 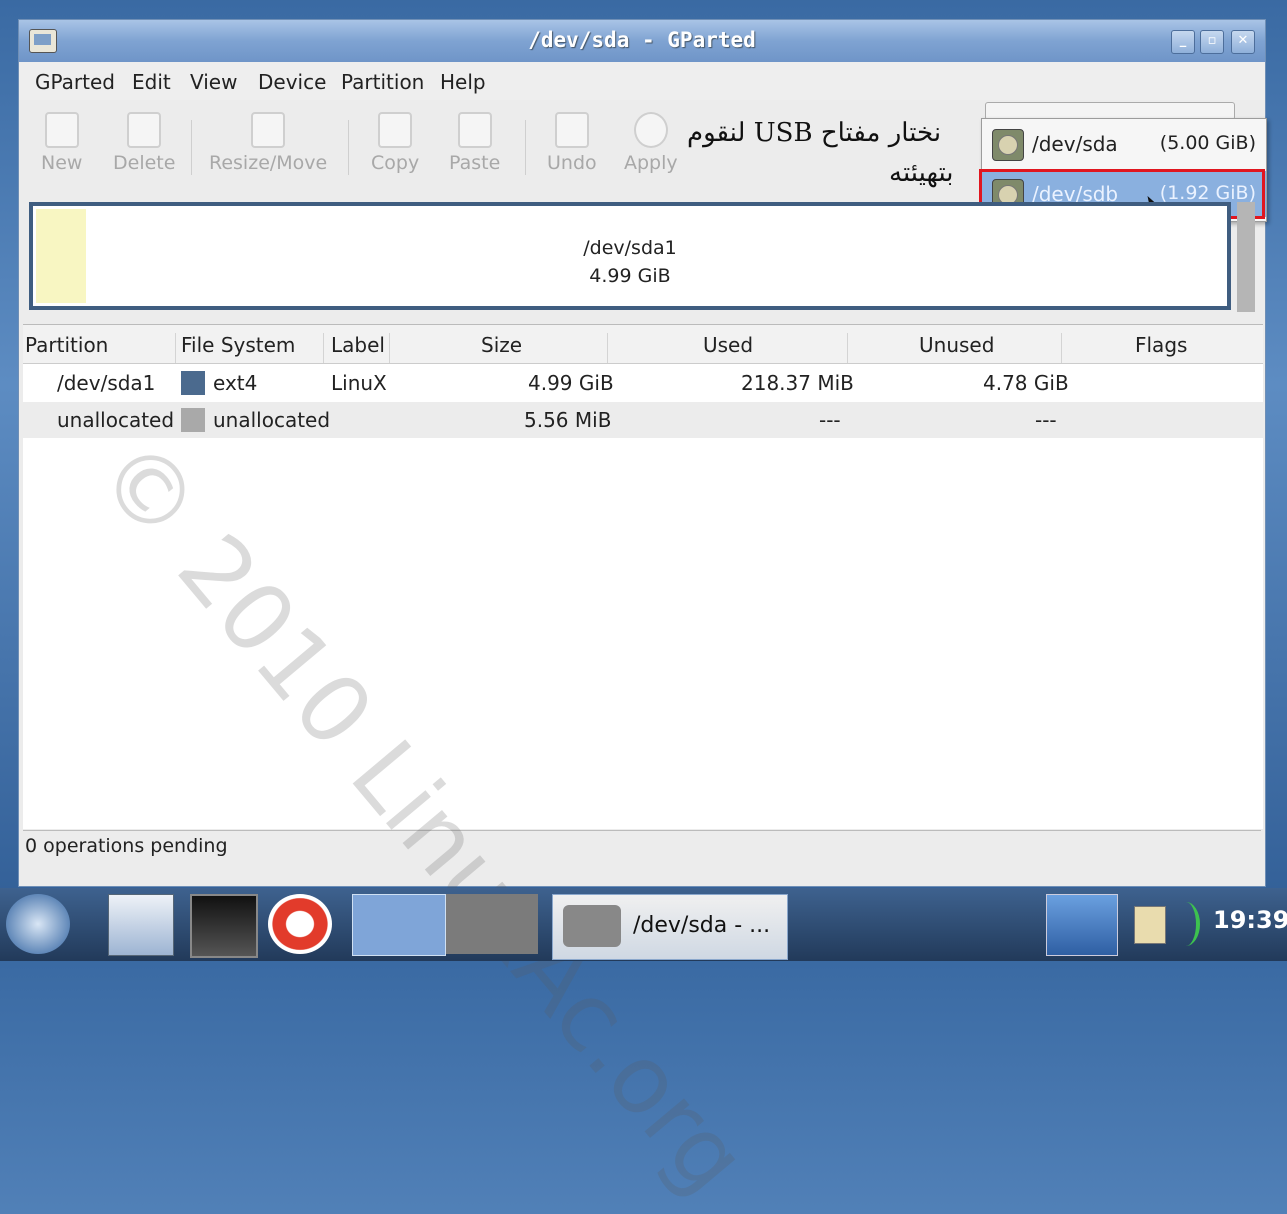 What do you see at coordinates (921, 173) in the screenshot?
I see `annotation-line-2: بتهيئته` at bounding box center [921, 173].